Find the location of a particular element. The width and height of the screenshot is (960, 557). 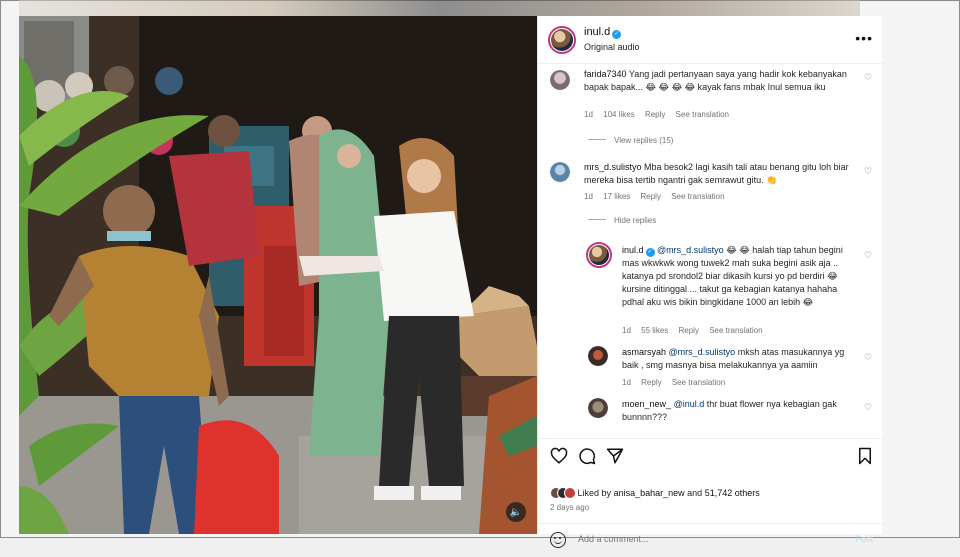

author-username-row: inul.d ✓ is located at coordinates (603, 32).